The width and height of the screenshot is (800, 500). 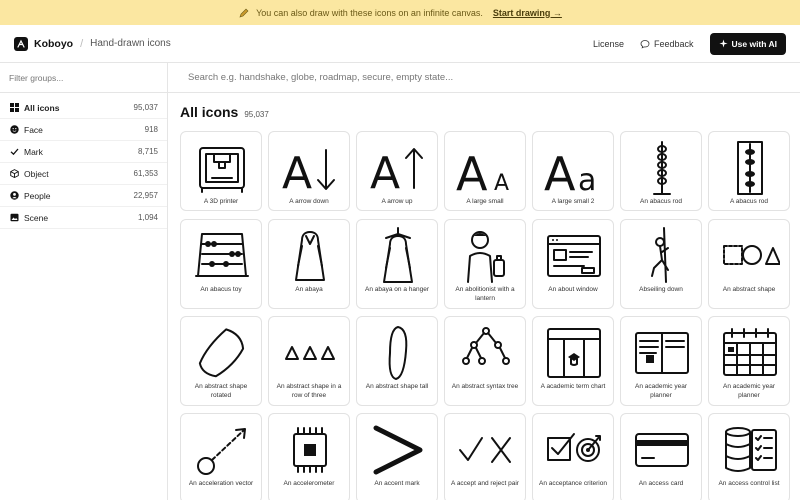 I want to click on icon-card-label: An about window, so click(x=573, y=289).